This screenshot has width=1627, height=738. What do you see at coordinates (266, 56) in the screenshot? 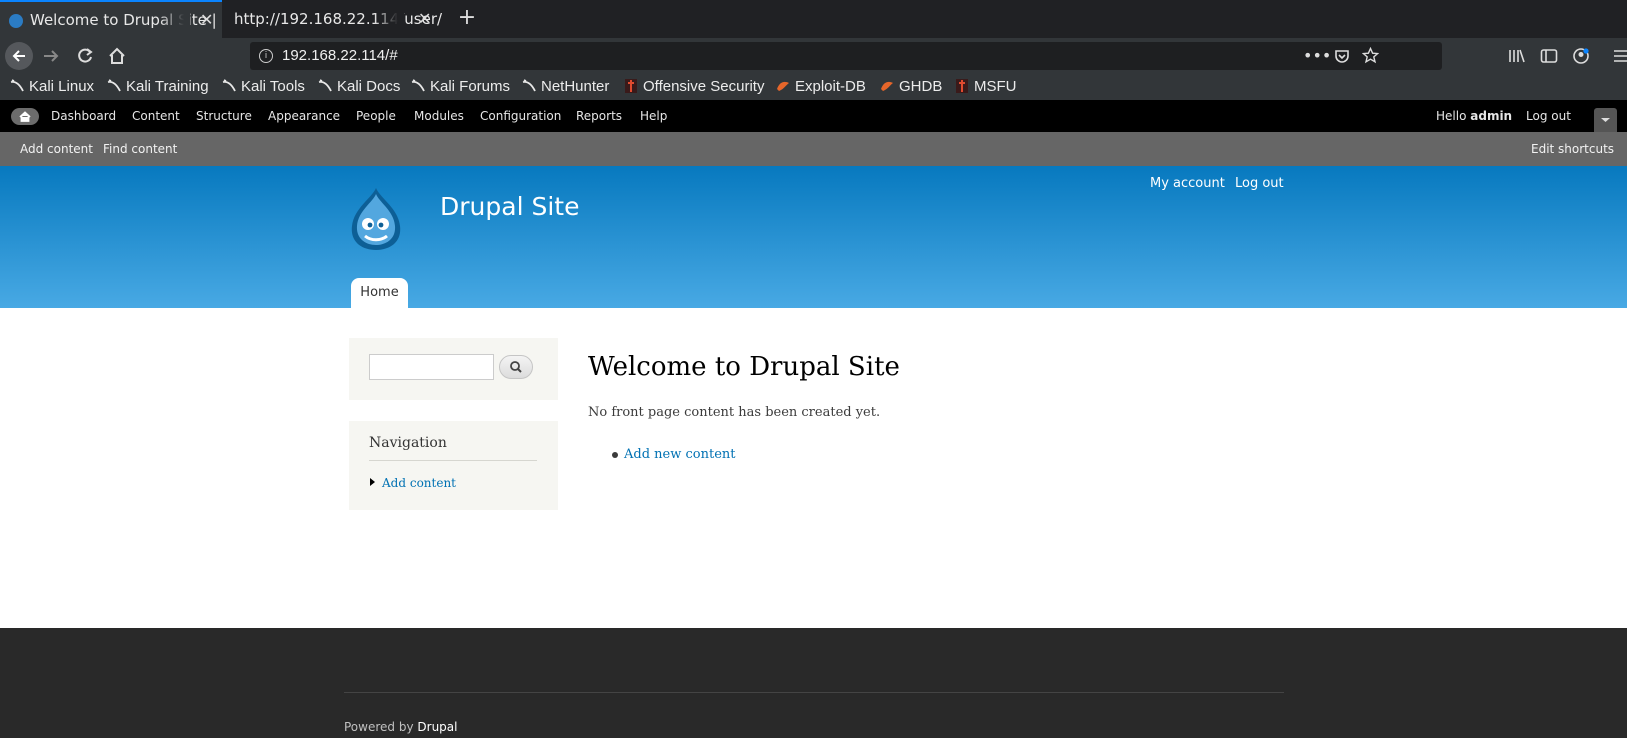
I see `site-info-icon: i` at bounding box center [266, 56].